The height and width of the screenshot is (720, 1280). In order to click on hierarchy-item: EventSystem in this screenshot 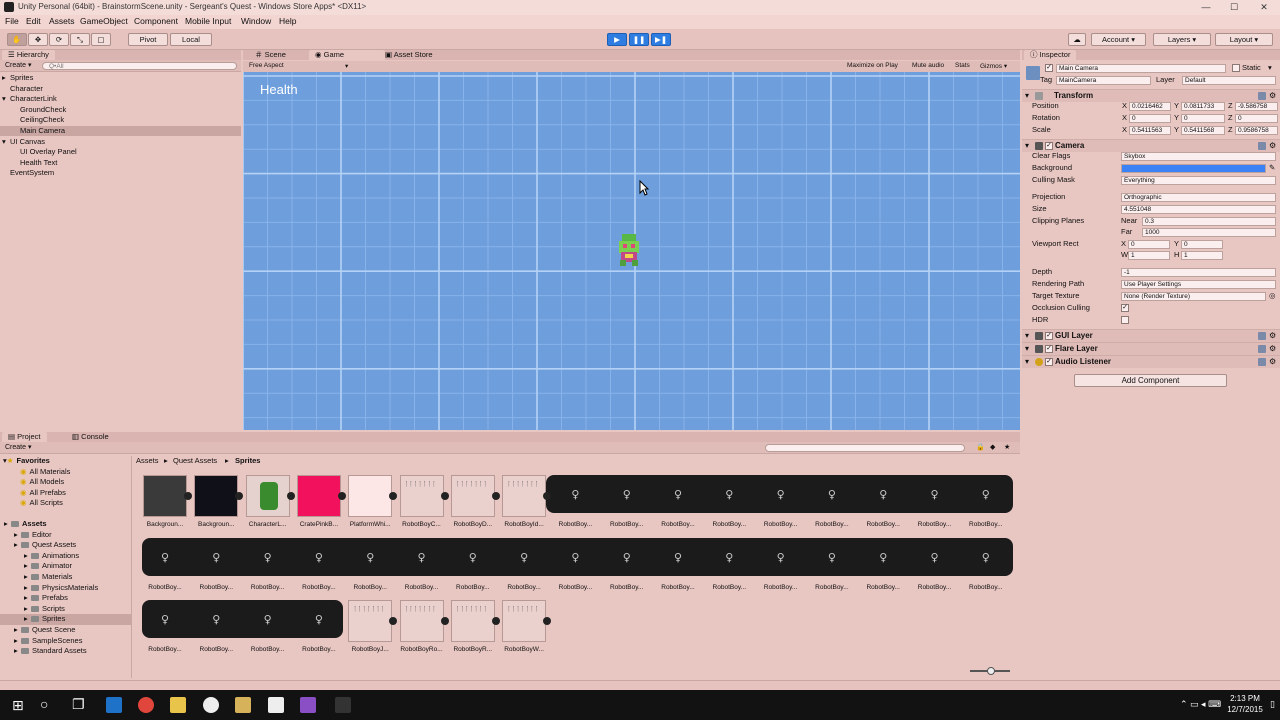, I will do `click(120, 173)`.